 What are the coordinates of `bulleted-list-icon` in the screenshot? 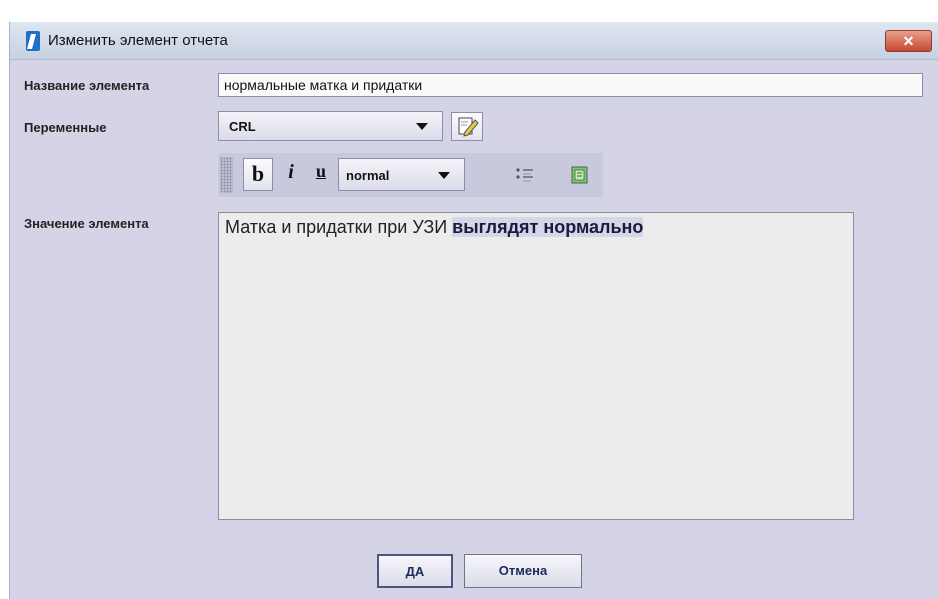 It's located at (524, 175).